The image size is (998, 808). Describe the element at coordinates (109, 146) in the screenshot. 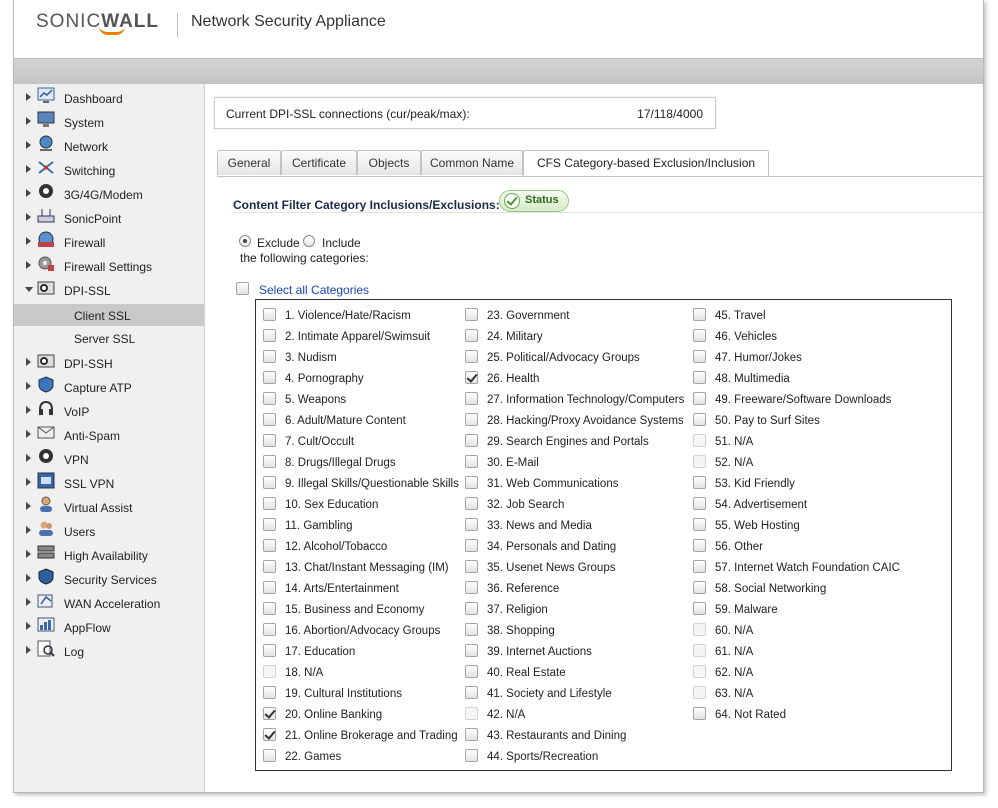

I see `sidebar-item-network: Network` at that location.